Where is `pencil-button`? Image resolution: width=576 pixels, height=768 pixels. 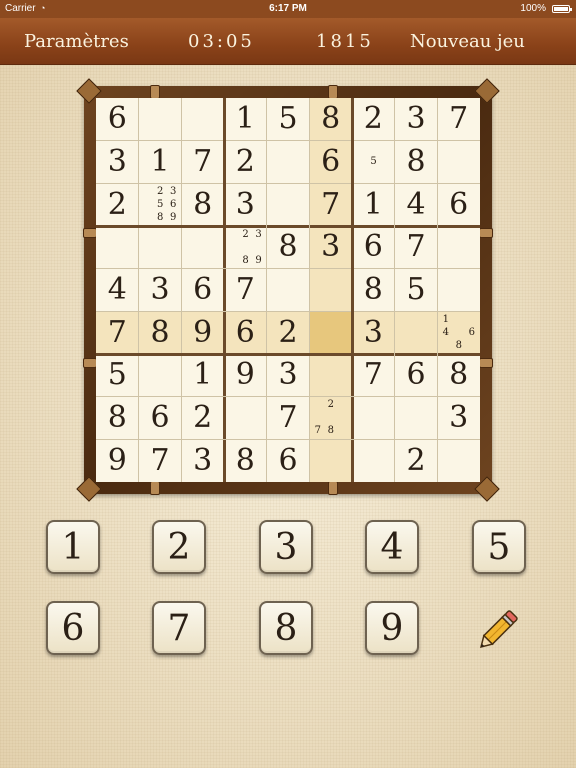
pencil-button is located at coordinates (498, 630).